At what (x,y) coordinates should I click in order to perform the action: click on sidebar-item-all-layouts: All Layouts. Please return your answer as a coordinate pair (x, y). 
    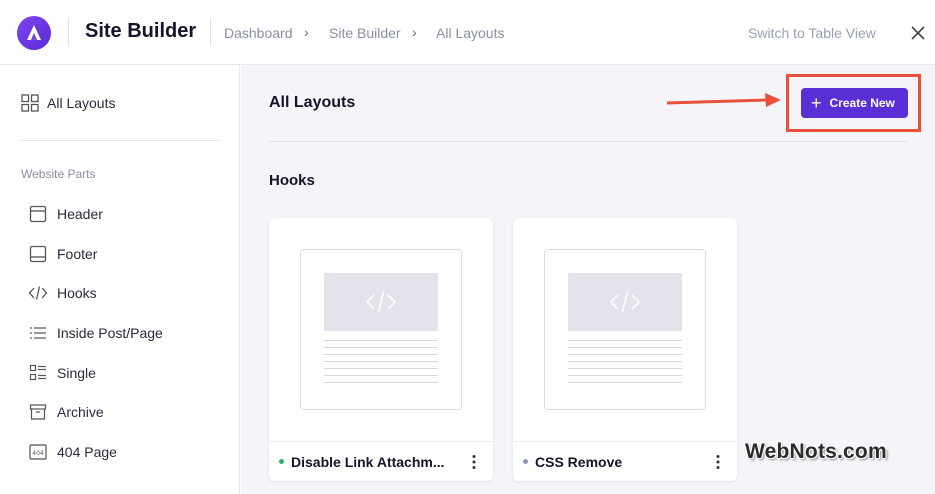
    Looking at the image, I should click on (68, 103).